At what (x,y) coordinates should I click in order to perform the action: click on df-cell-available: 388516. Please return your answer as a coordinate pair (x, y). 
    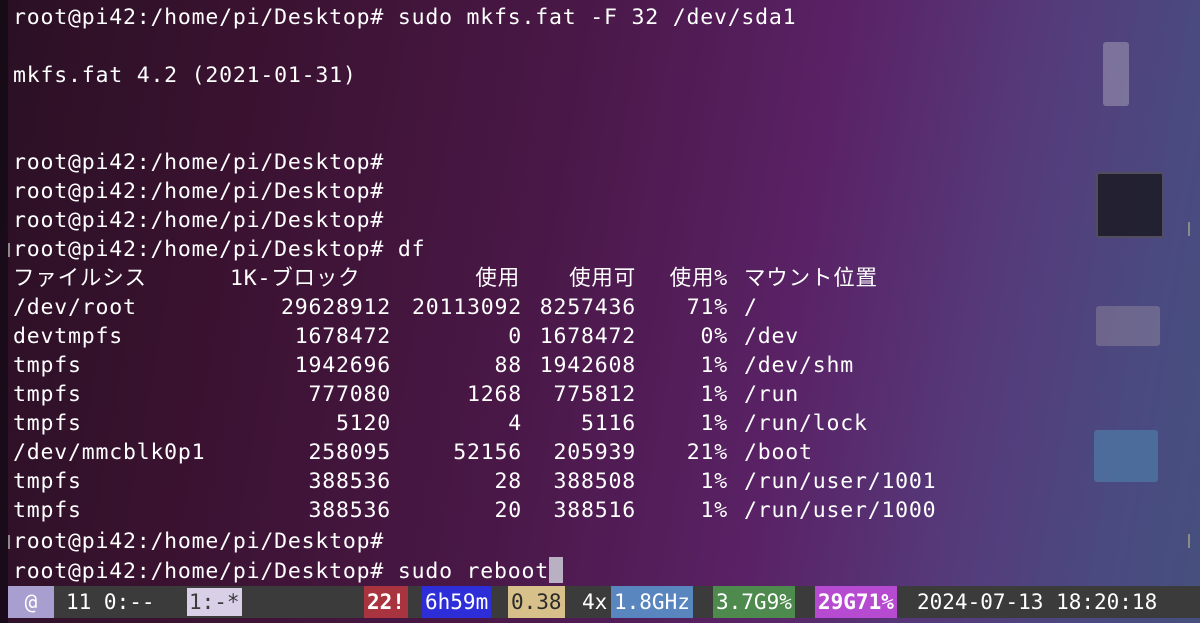
    Looking at the image, I should click on (594, 510).